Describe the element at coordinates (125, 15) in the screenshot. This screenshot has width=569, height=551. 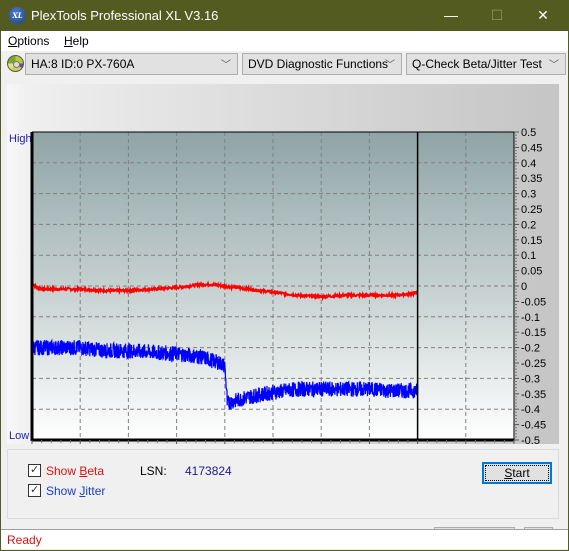
I see `window-title: PlexTools Professional XL V3.16` at that location.